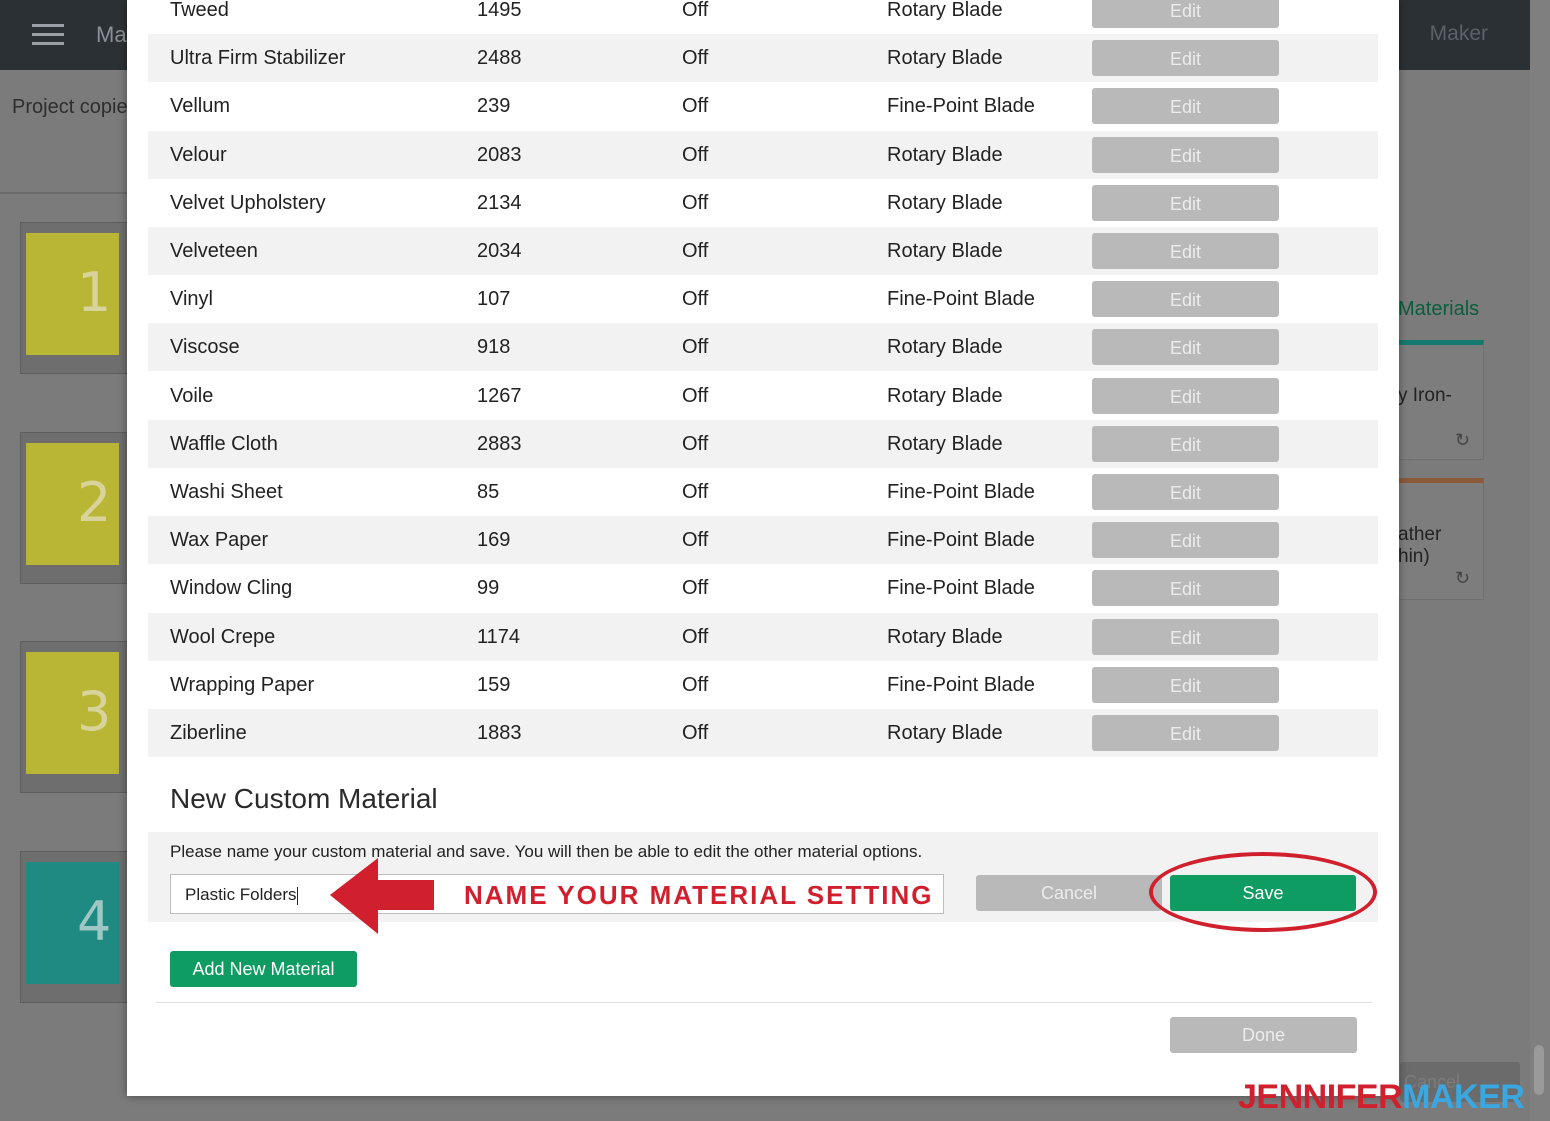 This screenshot has width=1550, height=1121. I want to click on table-row: Vellum 239 Off Fine-Point Blade Edit, so click(763, 106).